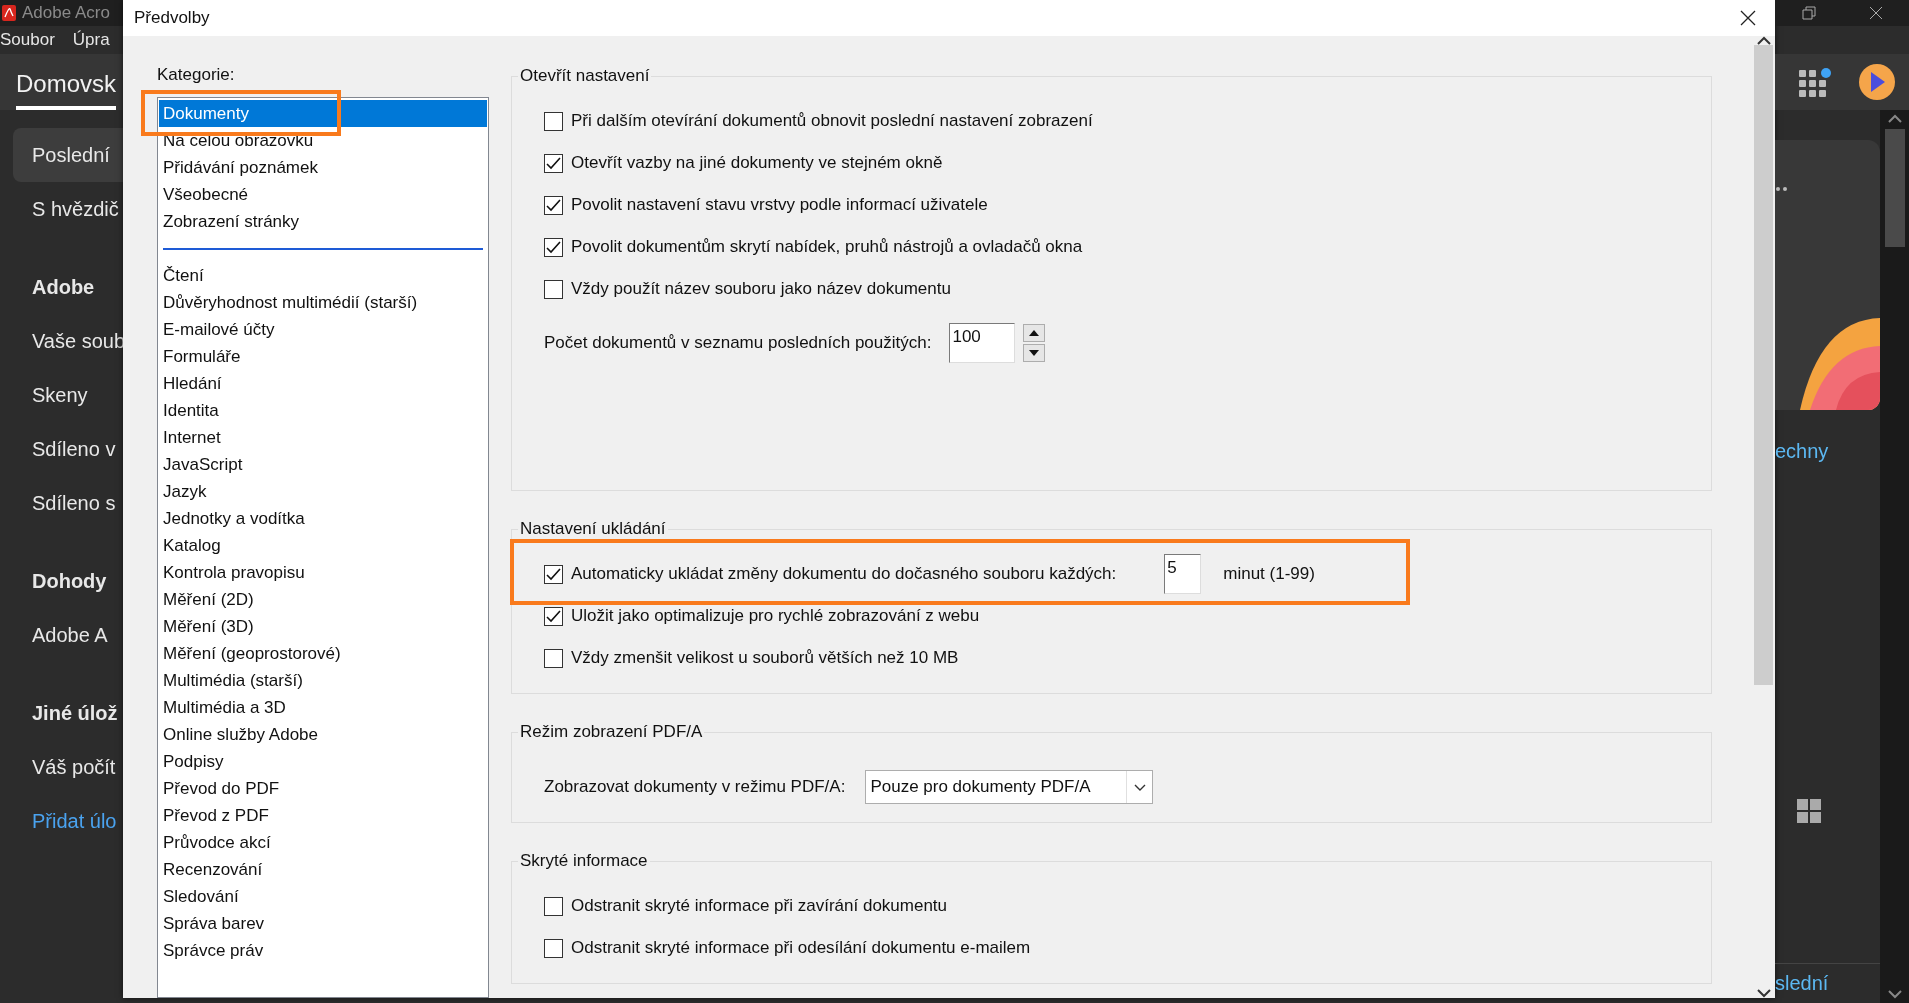 The image size is (1909, 1003). Describe the element at coordinates (63, 287) in the screenshot. I see `nav-heading: Adobe` at that location.